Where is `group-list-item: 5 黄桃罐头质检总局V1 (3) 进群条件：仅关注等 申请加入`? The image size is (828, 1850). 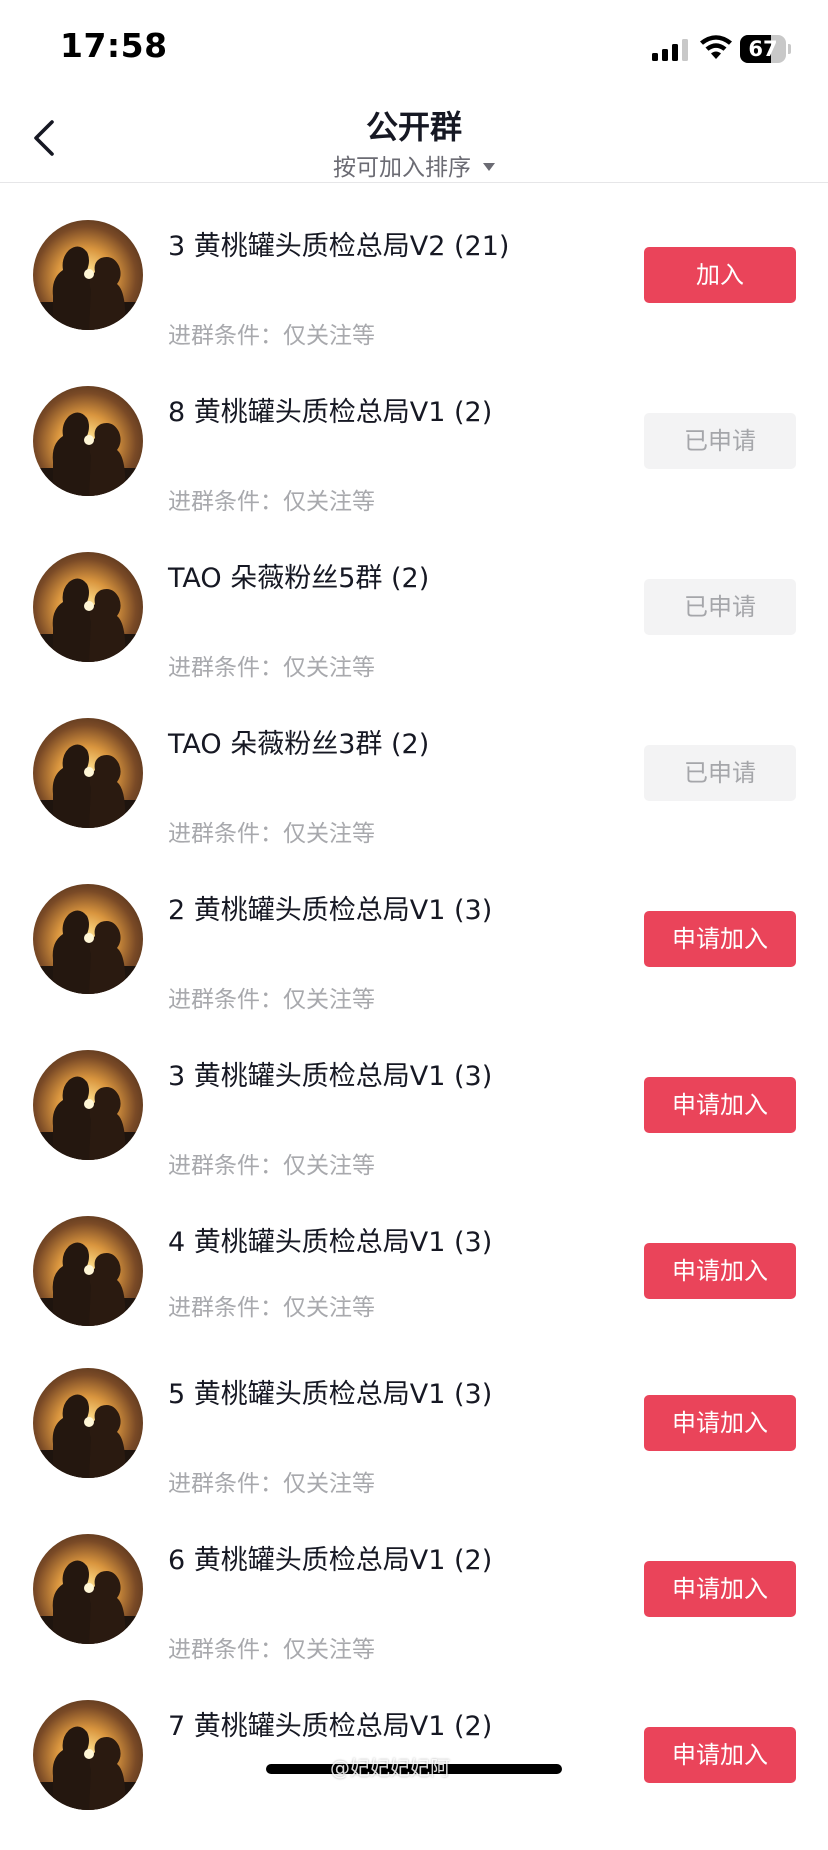
group-list-item: 5 黄桃罐头质检总局V1 (3) 进群条件：仅关注等 申请加入 is located at coordinates (414, 1443).